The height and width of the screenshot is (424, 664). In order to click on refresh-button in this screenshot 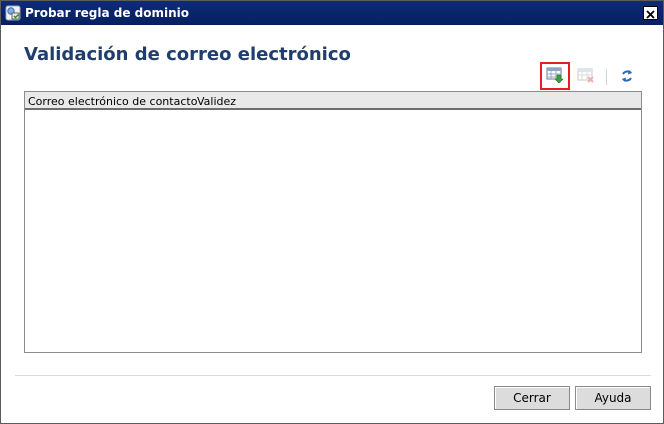, I will do `click(627, 77)`.